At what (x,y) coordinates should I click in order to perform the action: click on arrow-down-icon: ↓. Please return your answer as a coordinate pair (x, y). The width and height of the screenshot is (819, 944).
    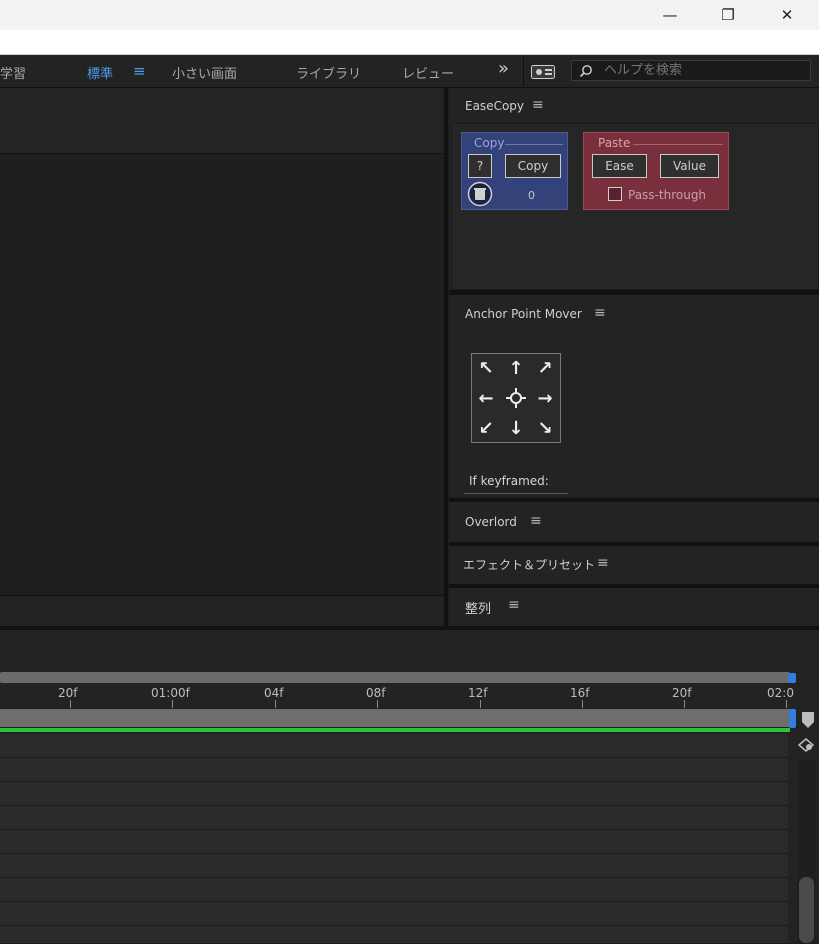
    Looking at the image, I should click on (516, 428).